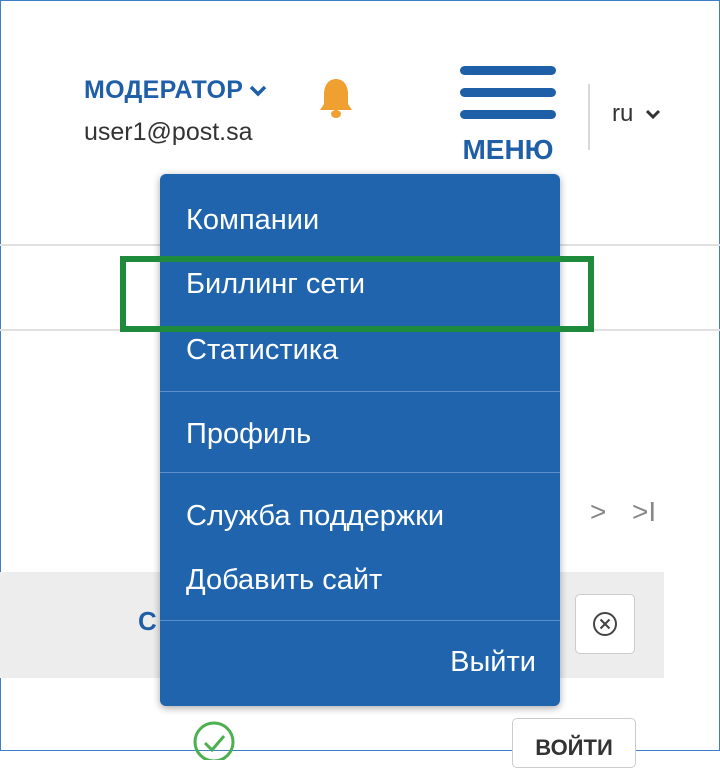  I want to click on highlight-box, so click(357, 294).